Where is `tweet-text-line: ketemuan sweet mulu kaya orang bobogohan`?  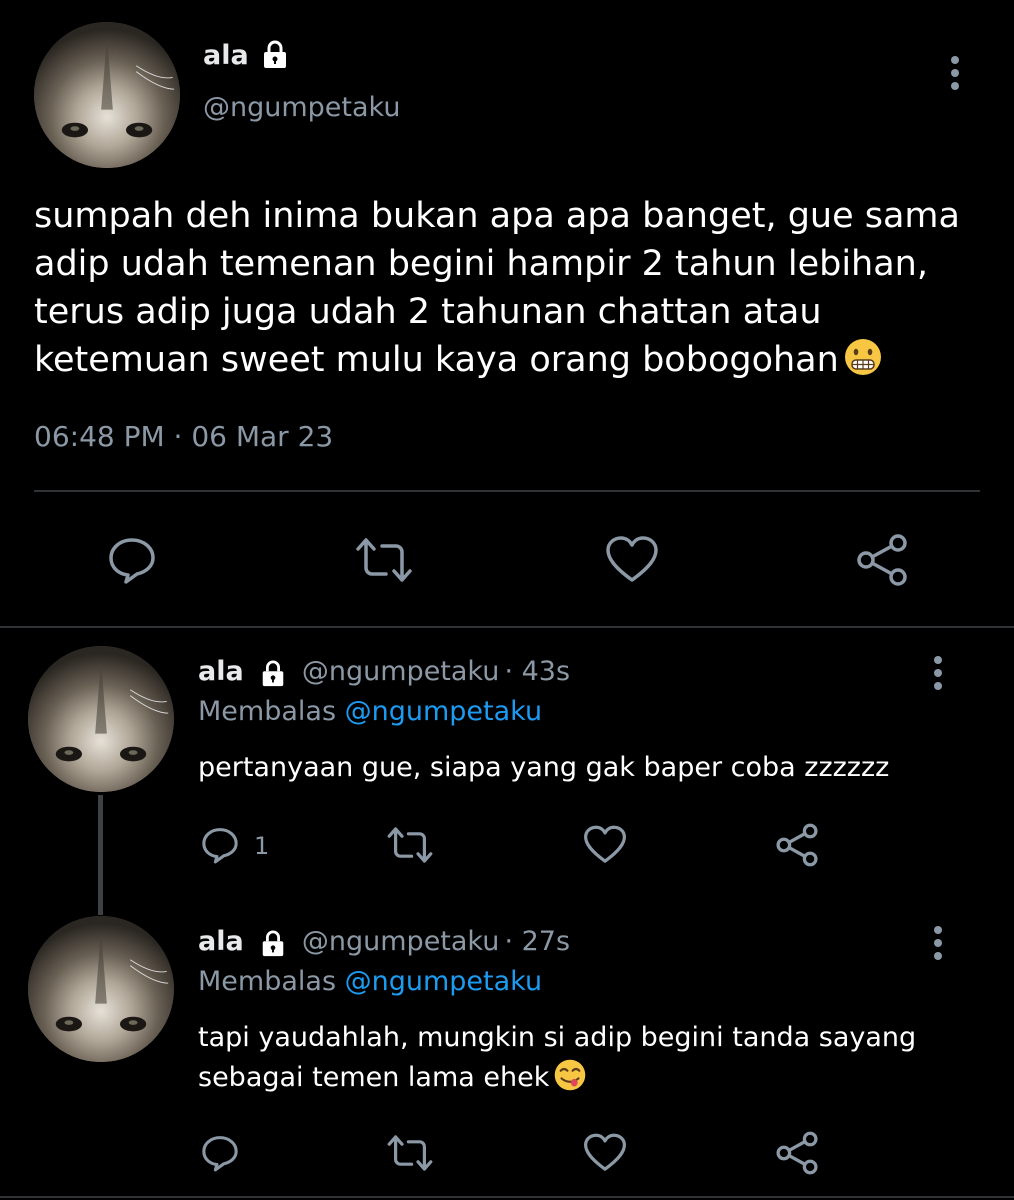
tweet-text-line: ketemuan sweet mulu kaya orang bobogohan is located at coordinates (436, 360).